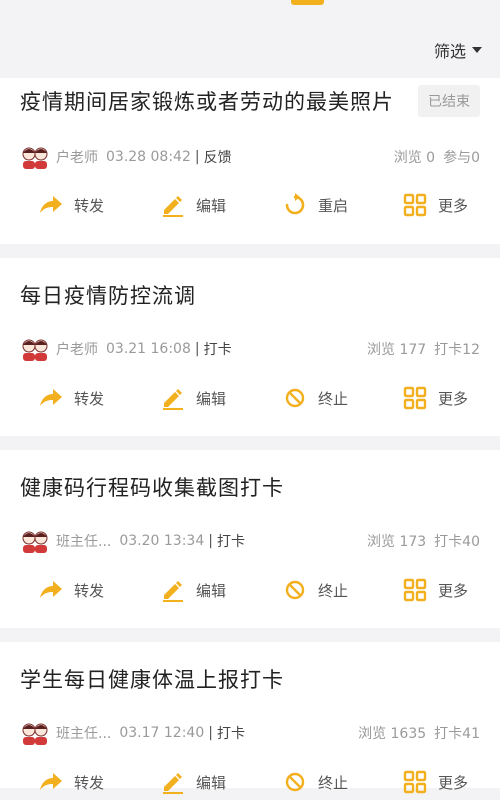  What do you see at coordinates (207, 102) in the screenshot?
I see `item-title: 疫情期间居家锻炼或者劳动的最美照片` at bounding box center [207, 102].